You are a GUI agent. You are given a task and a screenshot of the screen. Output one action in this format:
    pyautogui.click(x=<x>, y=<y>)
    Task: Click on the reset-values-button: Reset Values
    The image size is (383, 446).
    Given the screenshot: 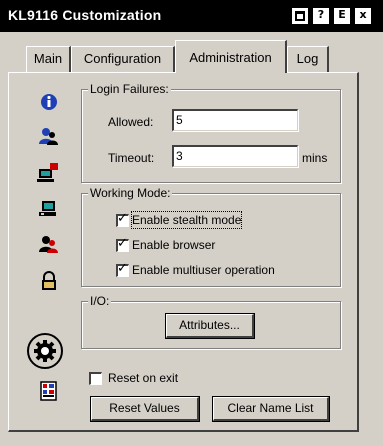 What is the action you would take?
    pyautogui.click(x=145, y=409)
    